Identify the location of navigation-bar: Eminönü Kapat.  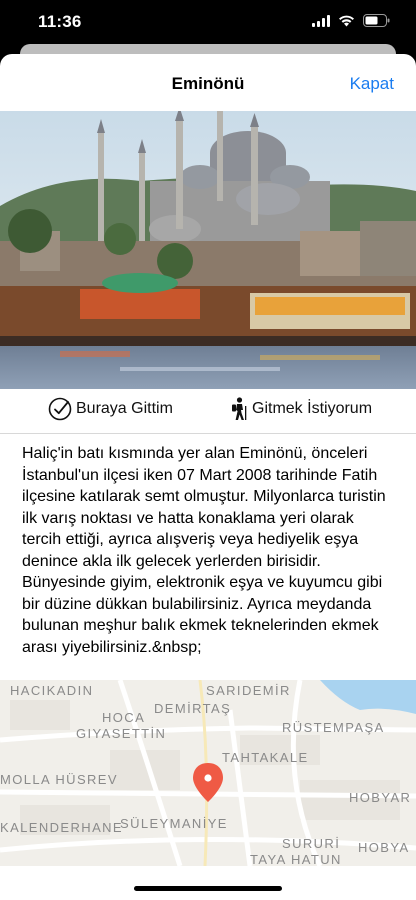
(208, 83).